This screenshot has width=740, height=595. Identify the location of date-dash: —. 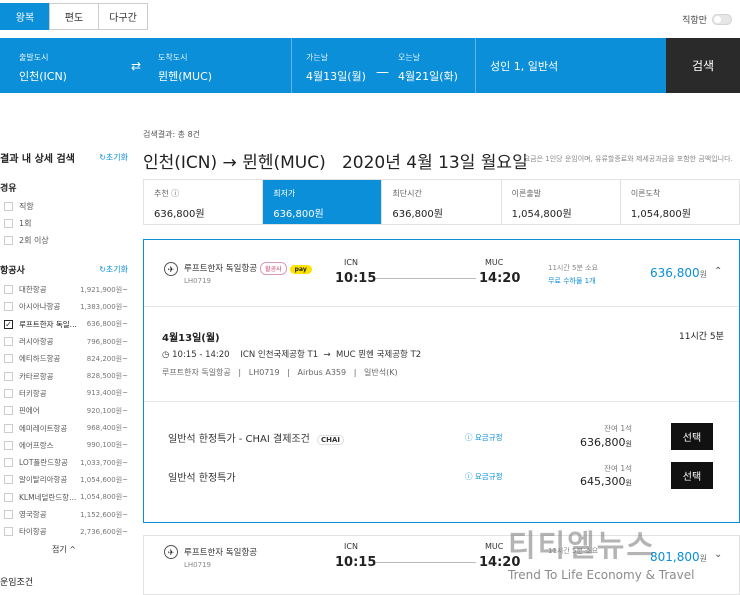
(382, 72).